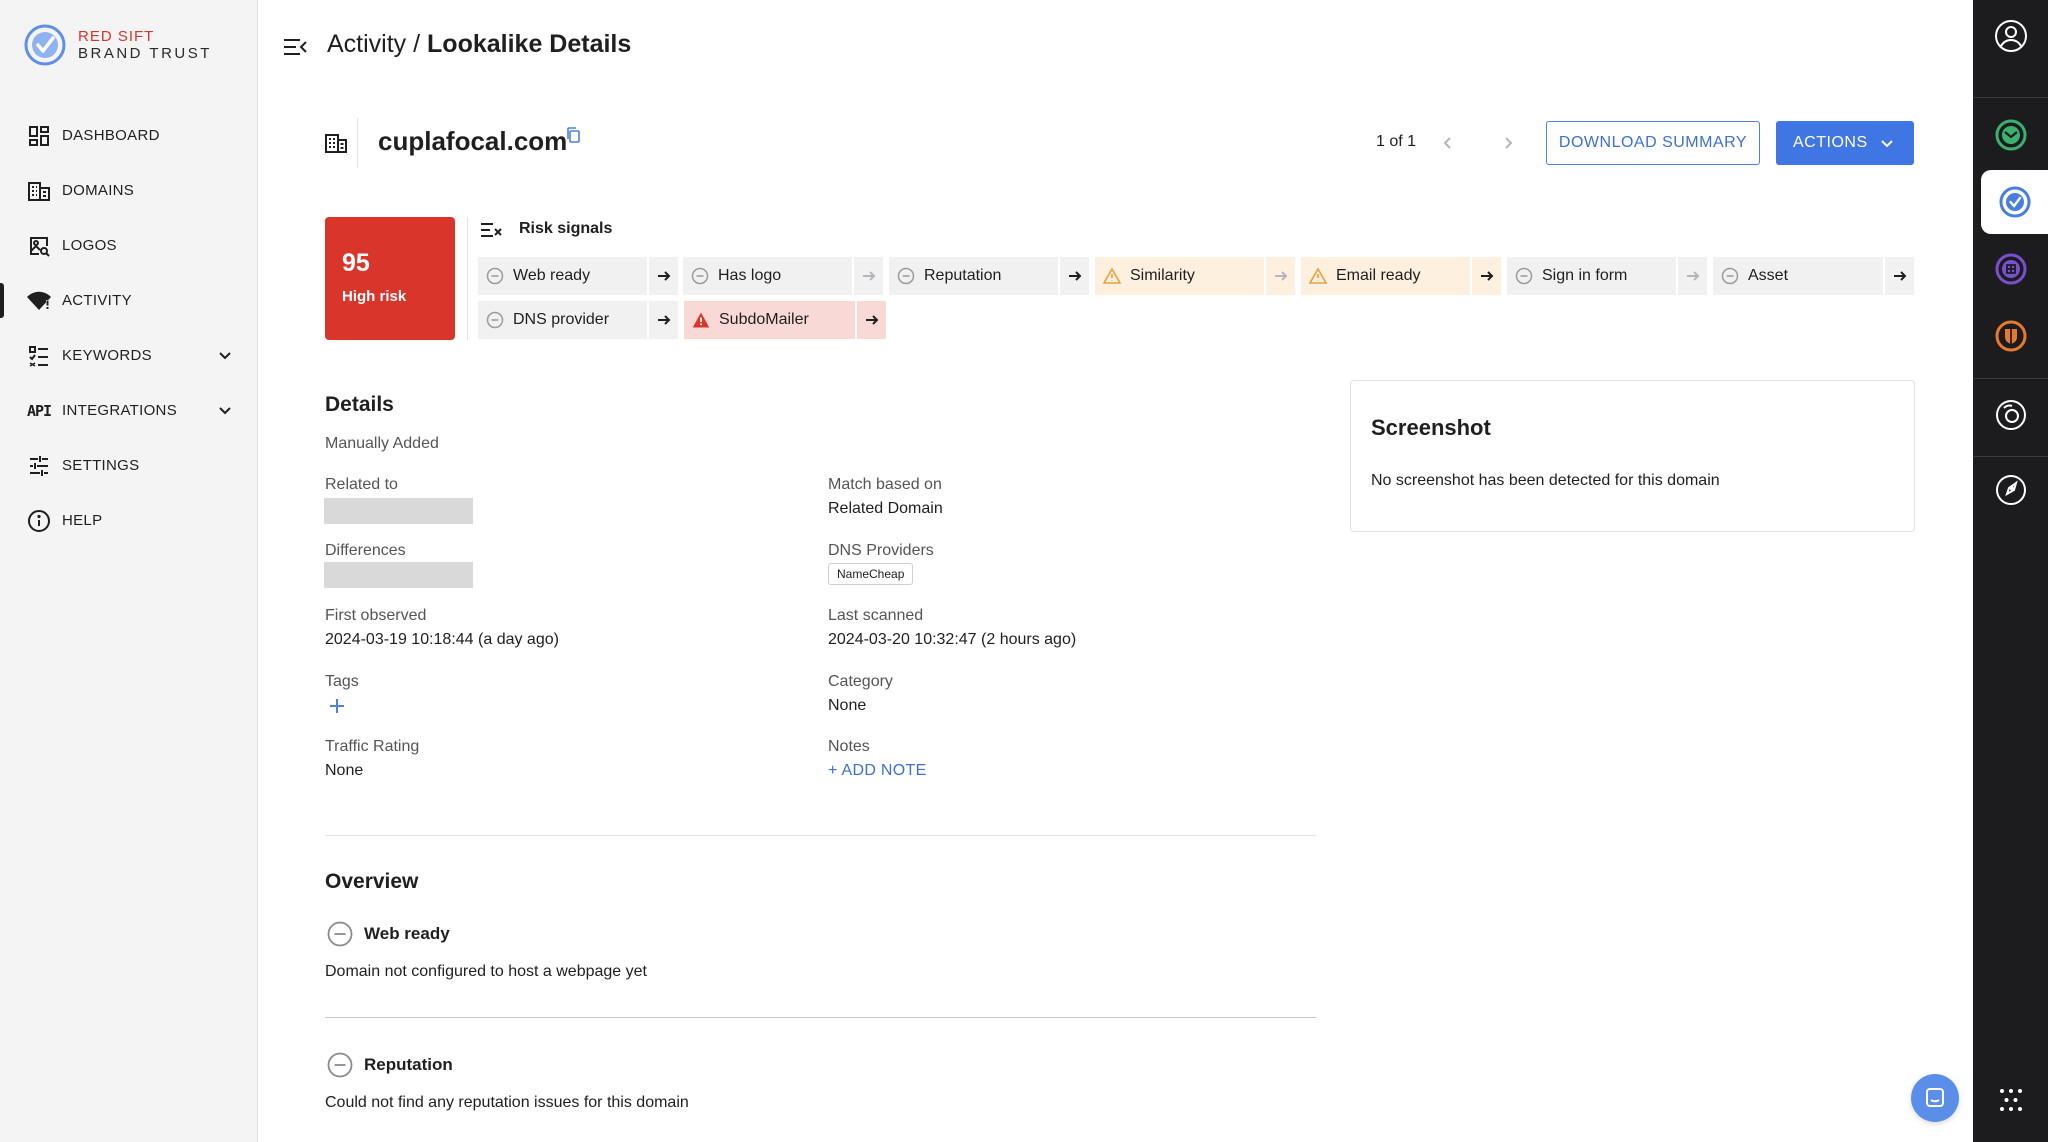 The image size is (2048, 1142). I want to click on brand-trust-app-button, so click(2014, 202).